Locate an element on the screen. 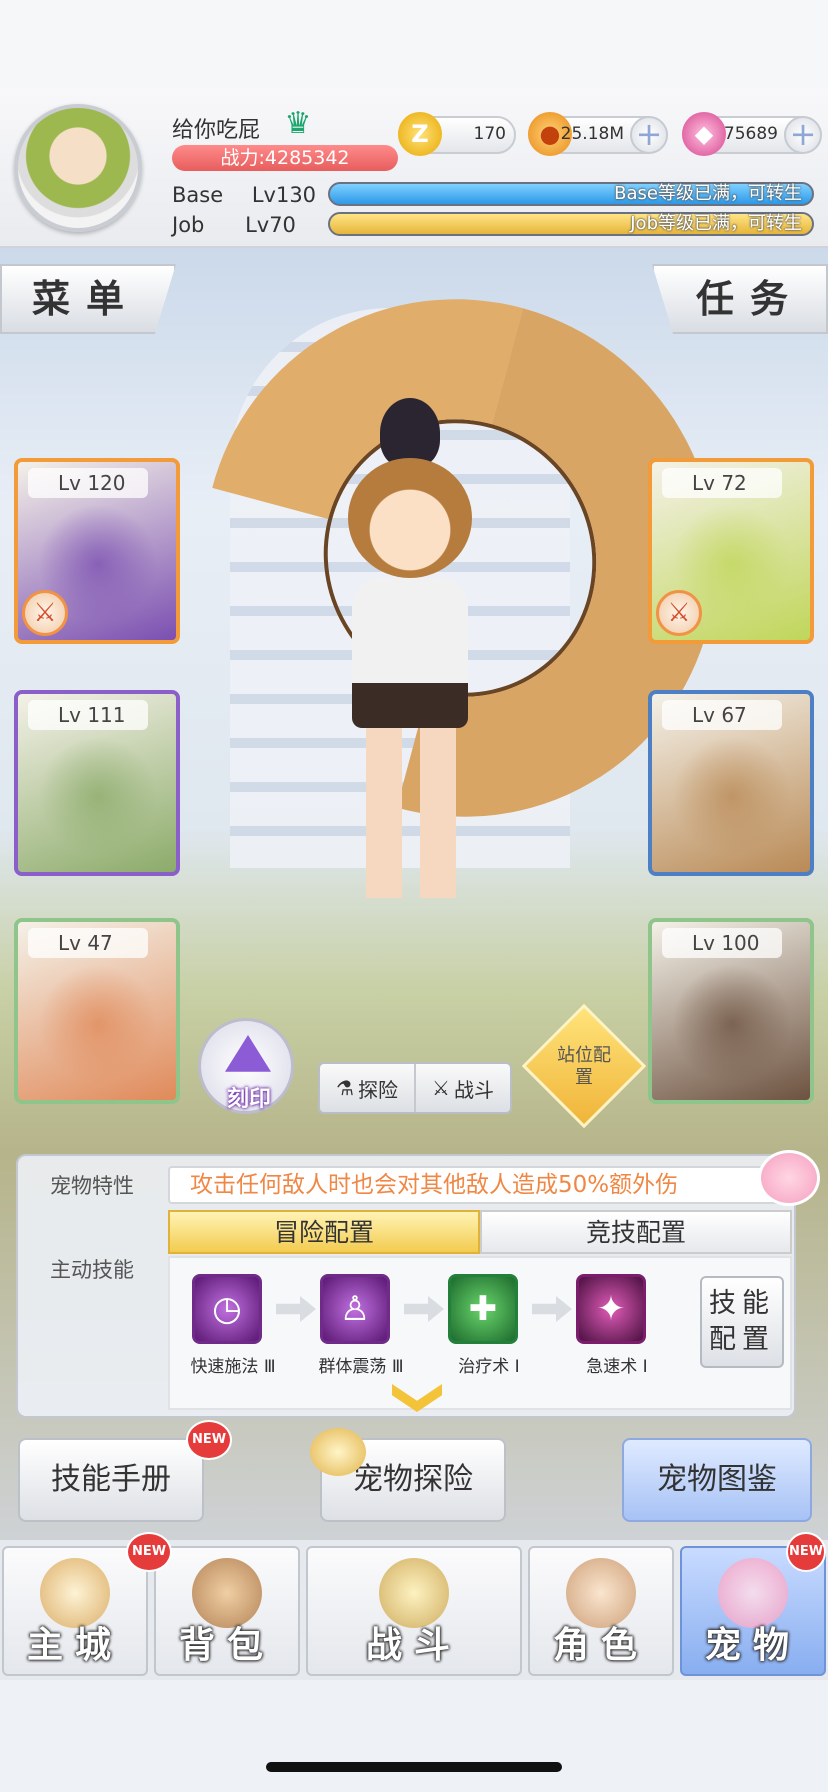  skill-slot: ✚ 治疗术 Ⅰ is located at coordinates (485, 1325).